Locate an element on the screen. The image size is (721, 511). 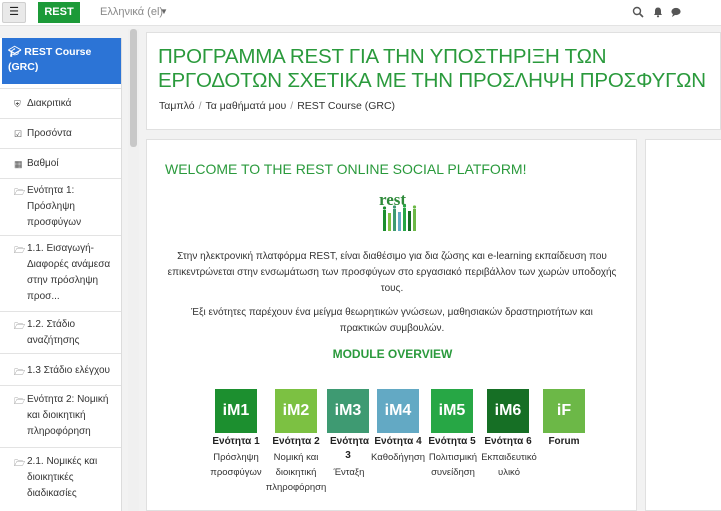
module-2-label: Ενότητα 2 is located at coordinates (296, 442).